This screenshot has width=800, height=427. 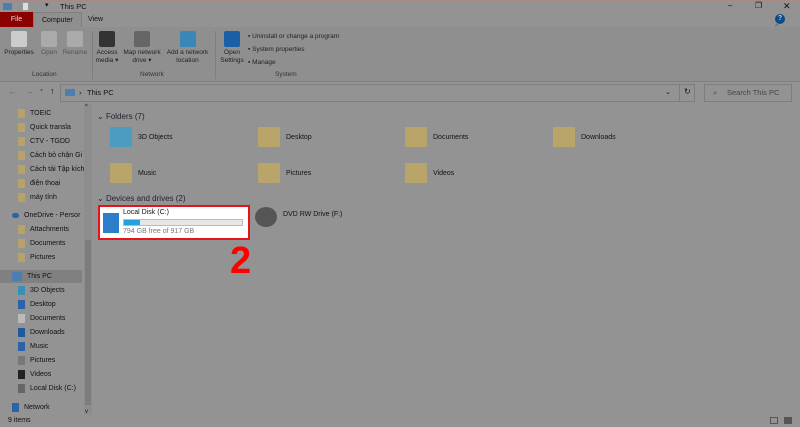 I want to click on folder-pictures: Pictures, so click(x=284, y=173).